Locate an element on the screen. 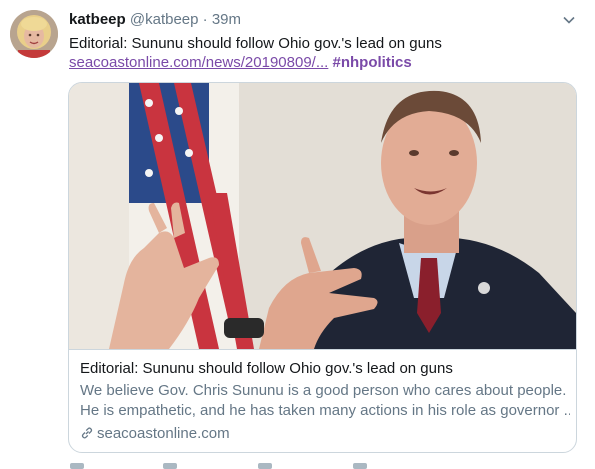 The image size is (595, 469). card-domain: seacoastonline.com is located at coordinates (155, 434).